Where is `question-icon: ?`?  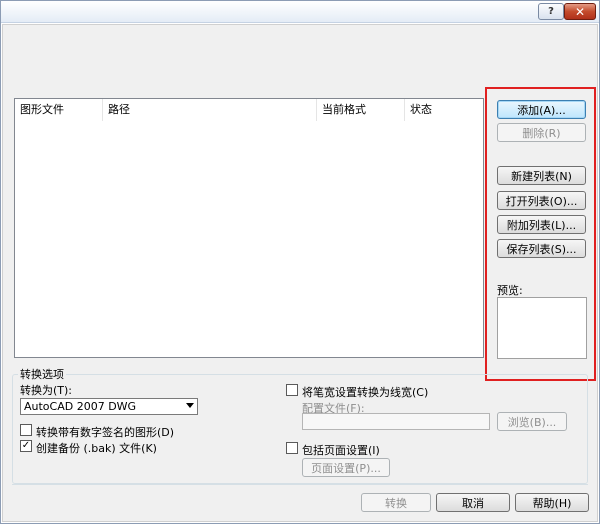
question-icon: ? is located at coordinates (551, 11).